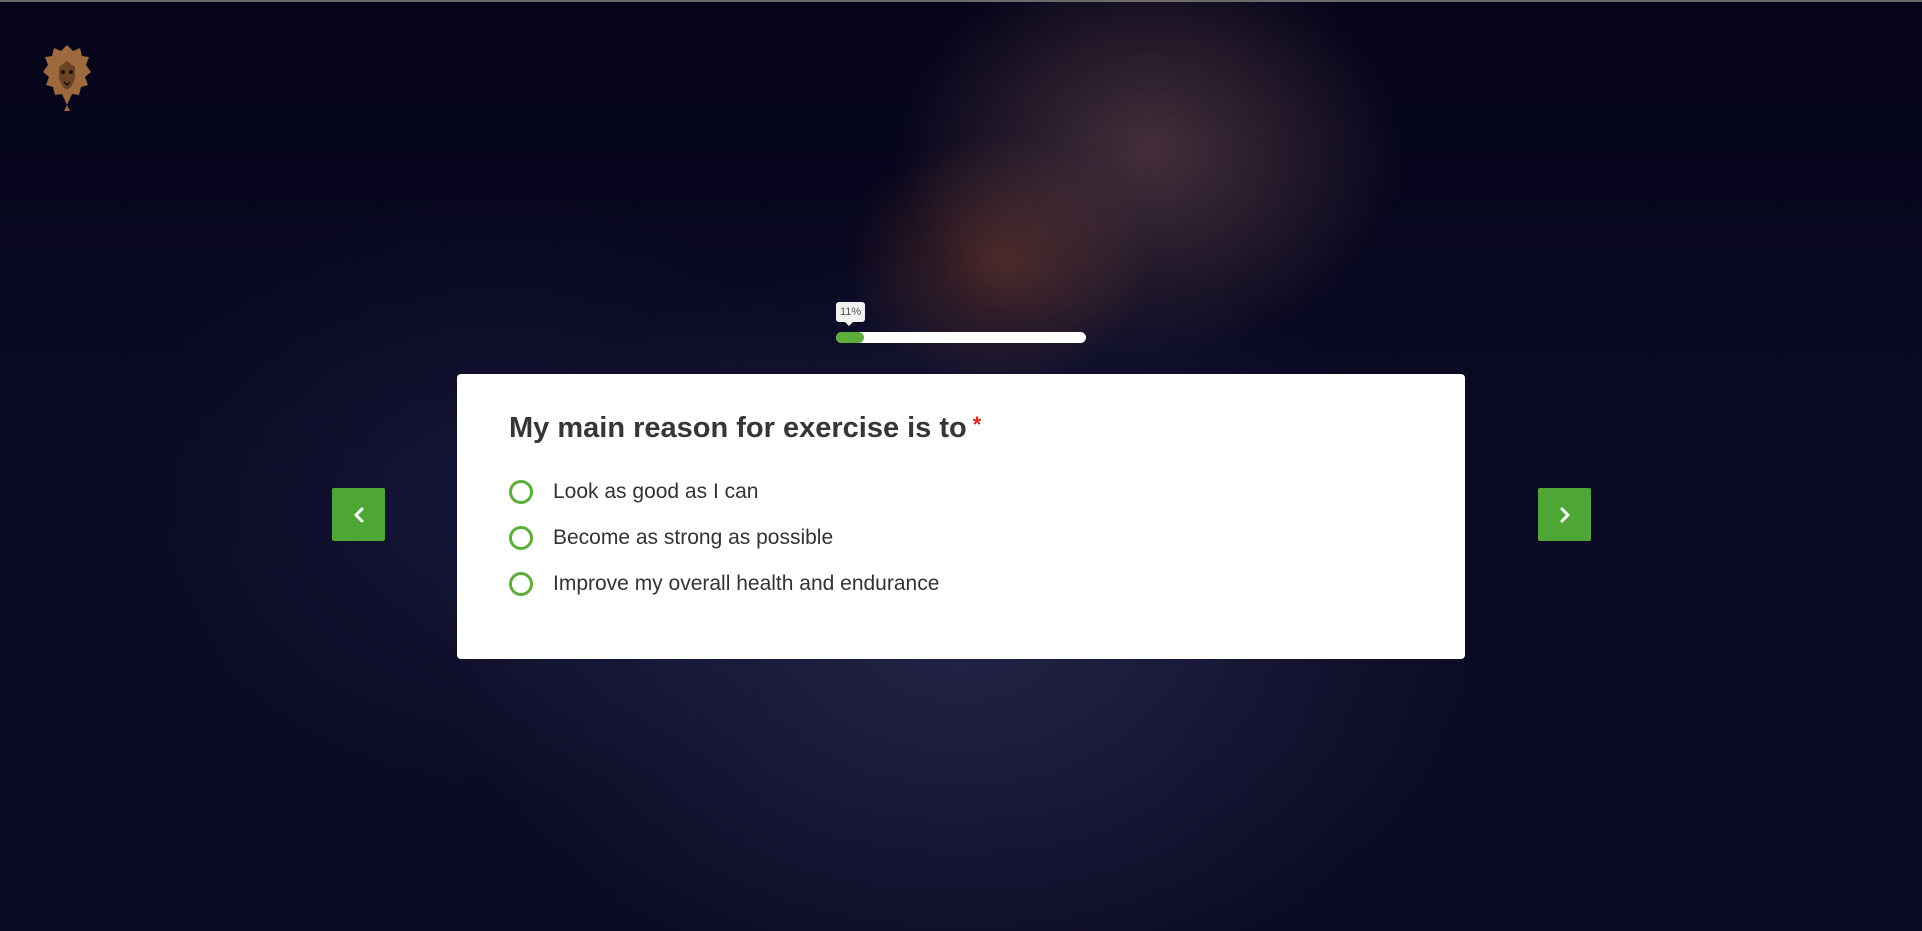 The height and width of the screenshot is (931, 1922). What do you see at coordinates (961, 1) in the screenshot?
I see `top-border` at bounding box center [961, 1].